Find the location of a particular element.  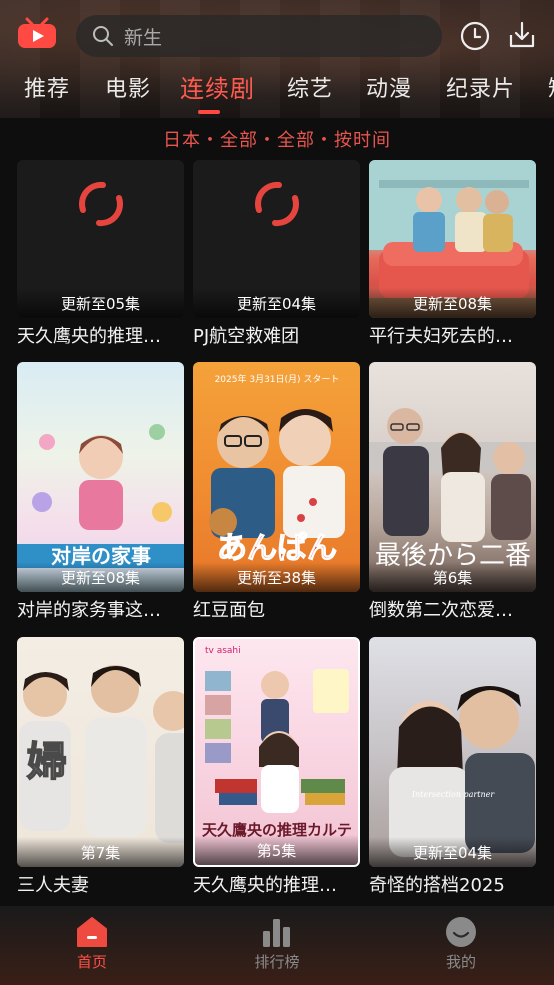

poster-image: Intersection partner 更新至04集 is located at coordinates (452, 752).